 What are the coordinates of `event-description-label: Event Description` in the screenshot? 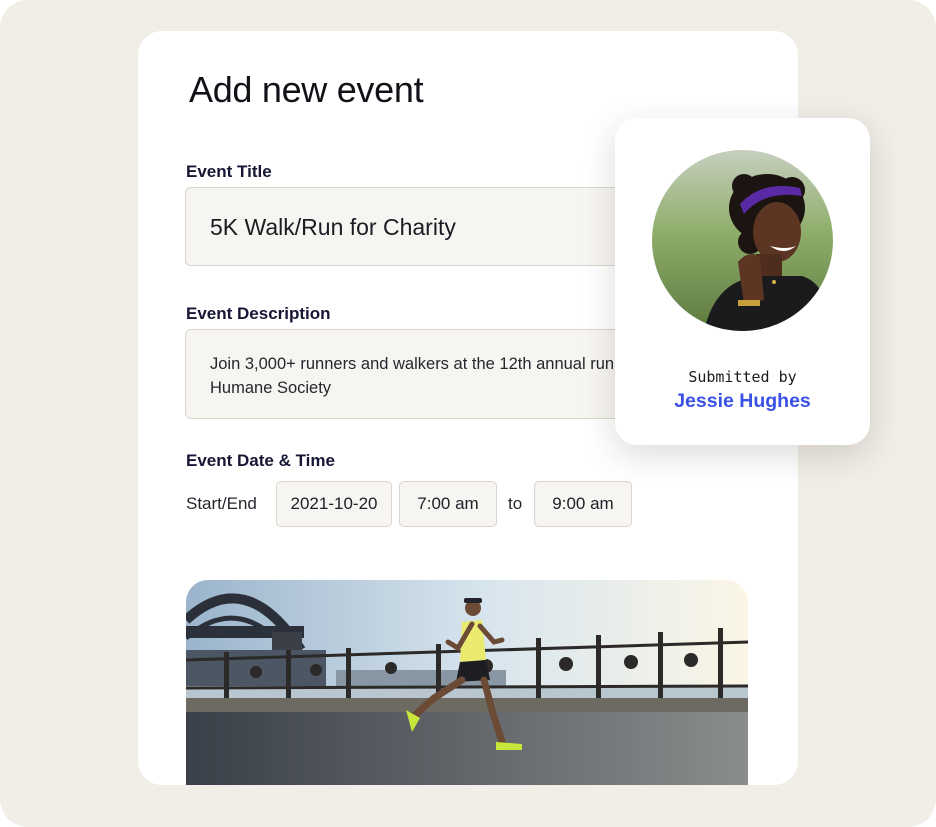 It's located at (258, 313).